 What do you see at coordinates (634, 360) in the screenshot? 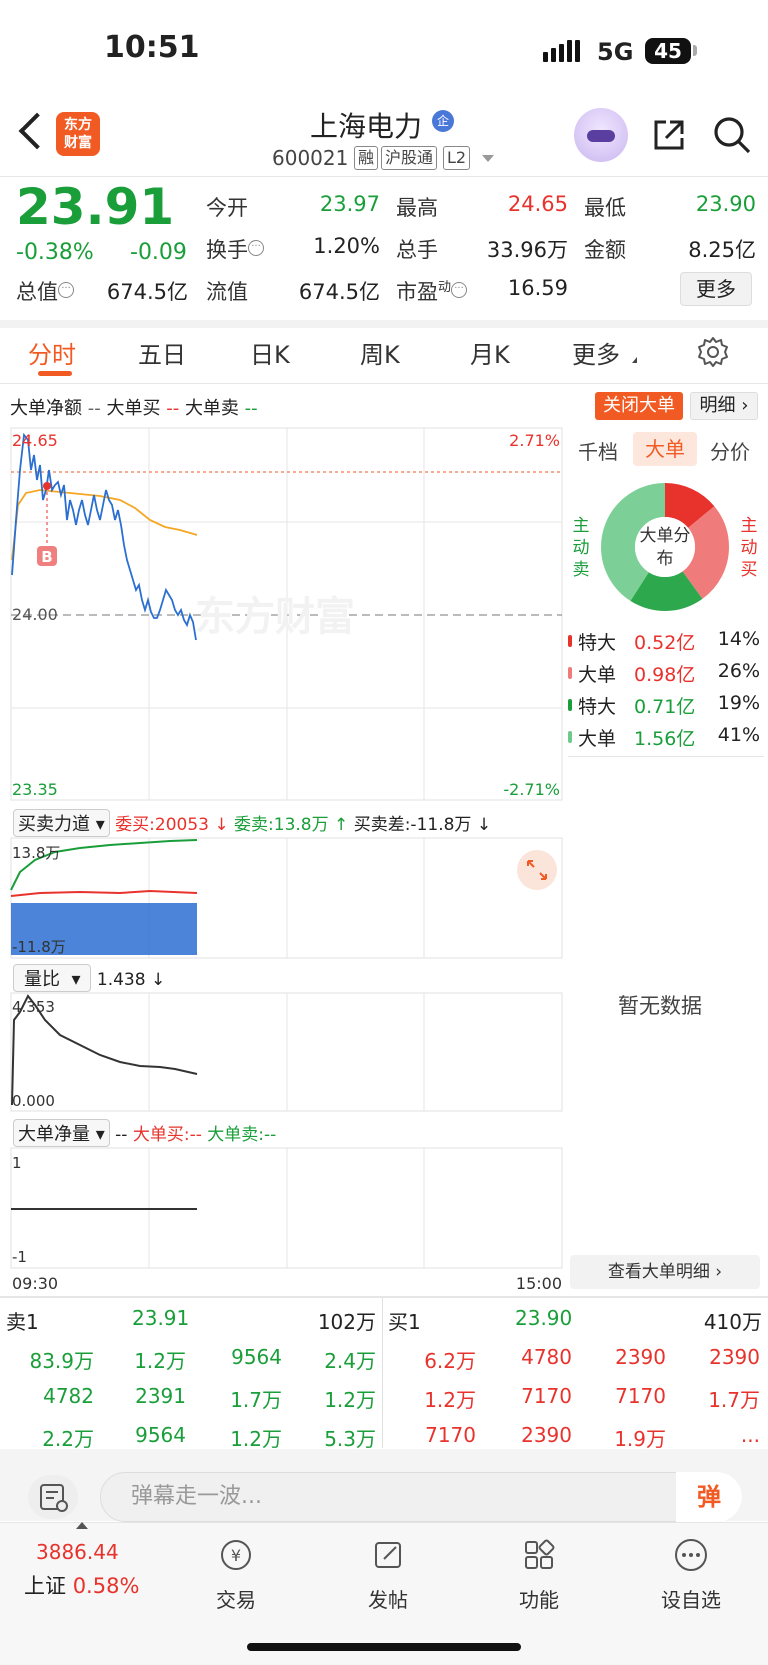
I see `caret-icon` at bounding box center [634, 360].